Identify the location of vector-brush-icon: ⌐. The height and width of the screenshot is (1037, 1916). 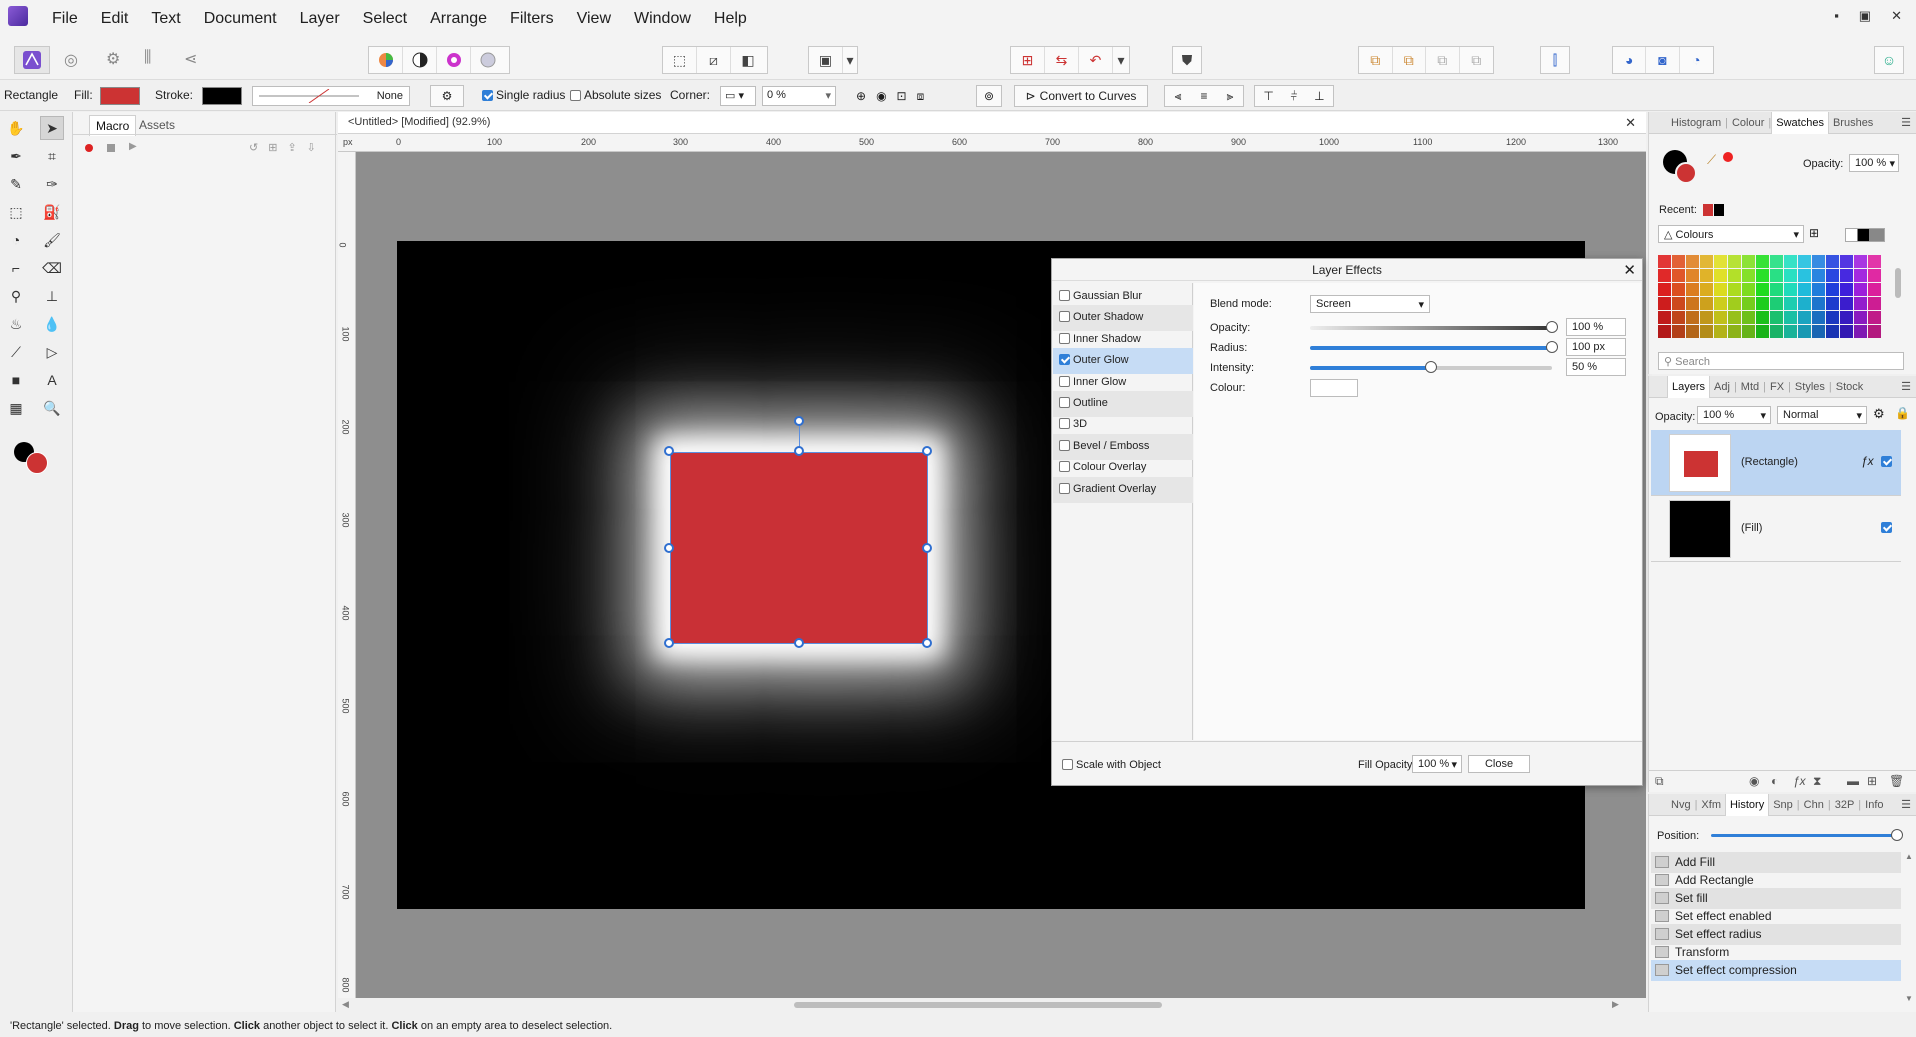
(16, 268).